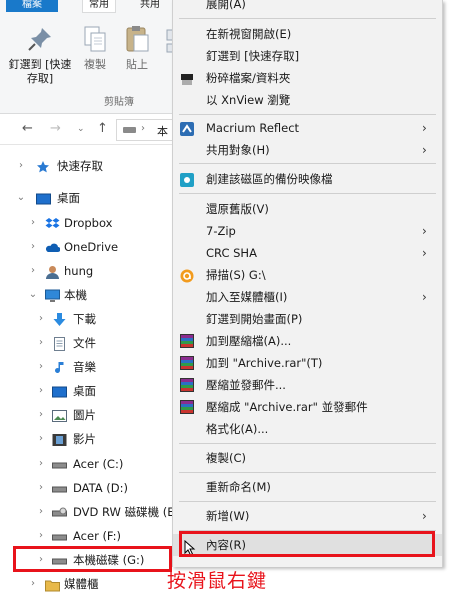 This screenshot has height=599, width=463. What do you see at coordinates (150, 6) in the screenshot?
I see `tab-share: 共用` at bounding box center [150, 6].